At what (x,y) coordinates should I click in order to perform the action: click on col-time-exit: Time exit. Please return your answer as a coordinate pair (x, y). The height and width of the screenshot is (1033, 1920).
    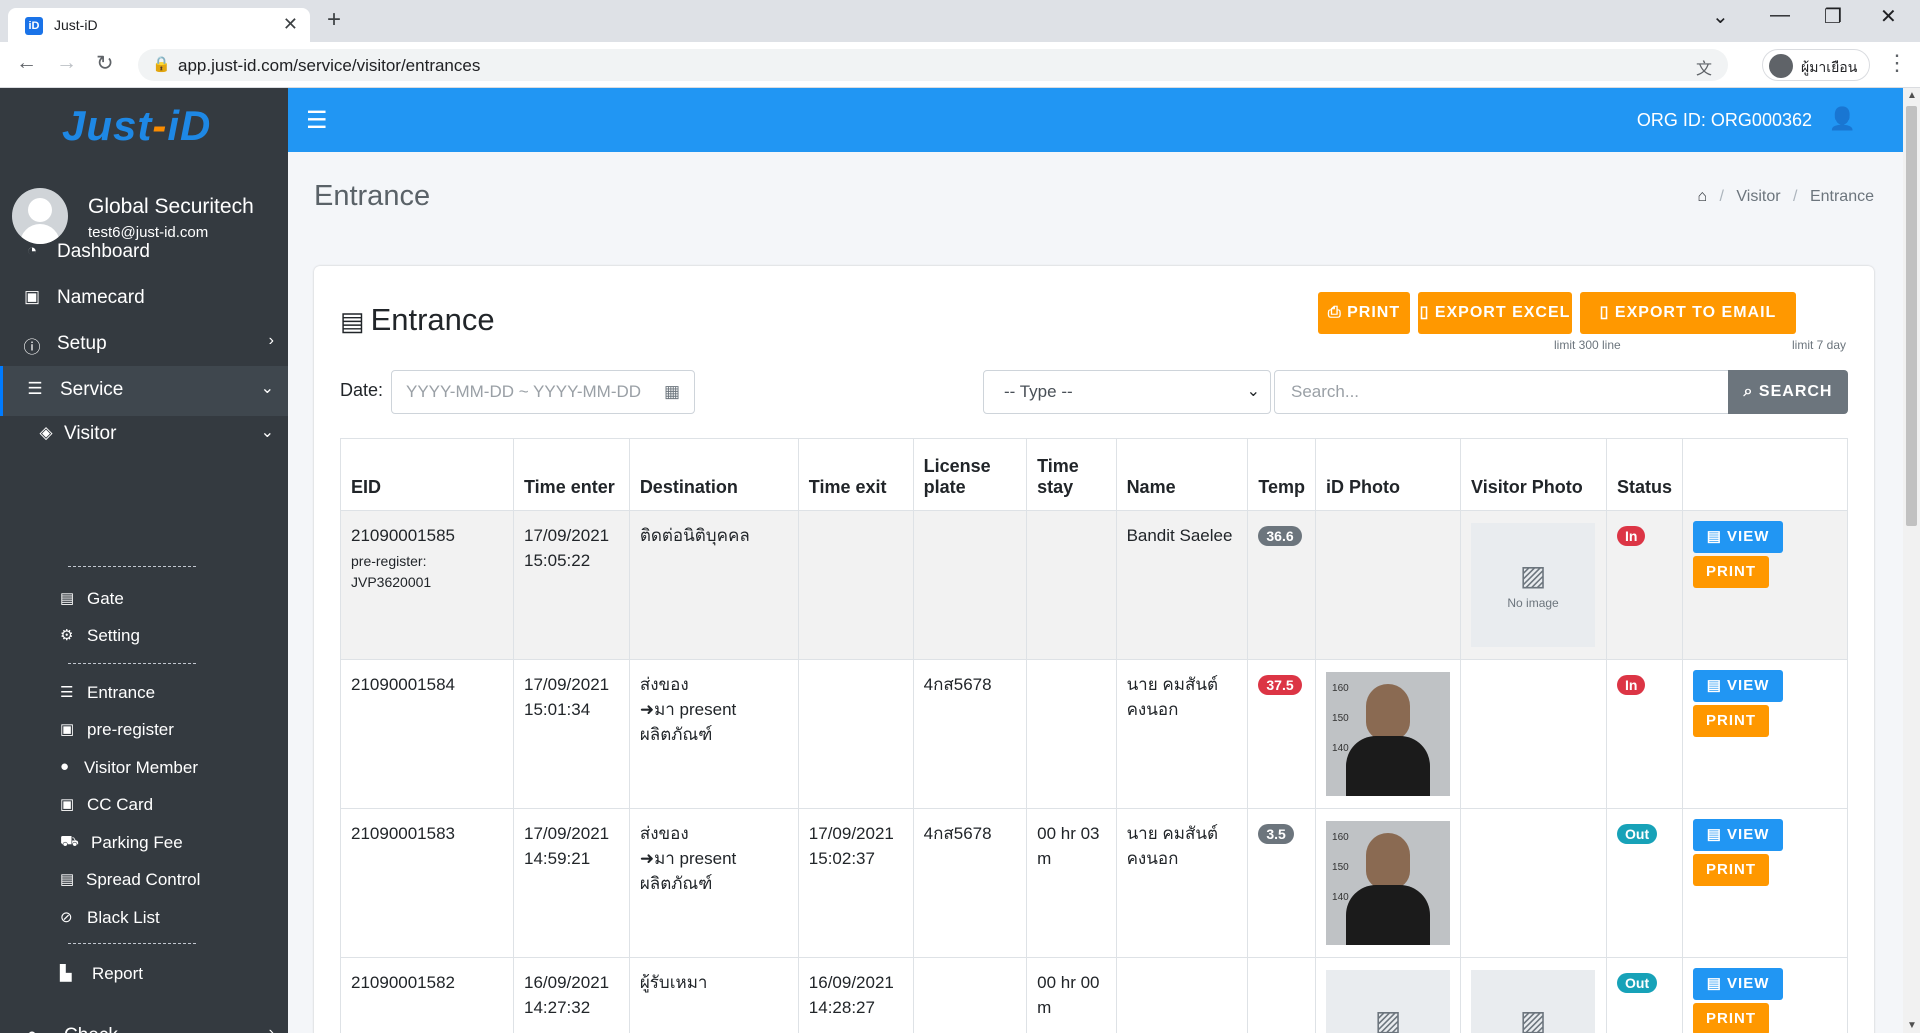
    Looking at the image, I should click on (855, 474).